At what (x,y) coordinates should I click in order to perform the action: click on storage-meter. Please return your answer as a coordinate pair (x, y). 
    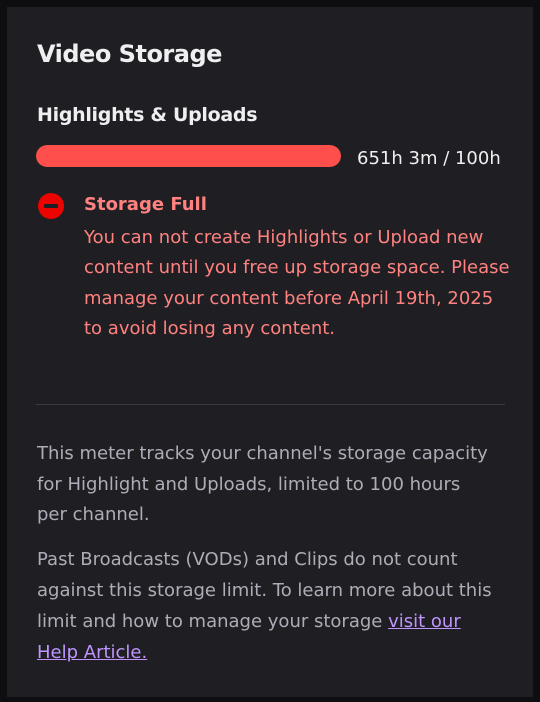
    Looking at the image, I should click on (188, 156).